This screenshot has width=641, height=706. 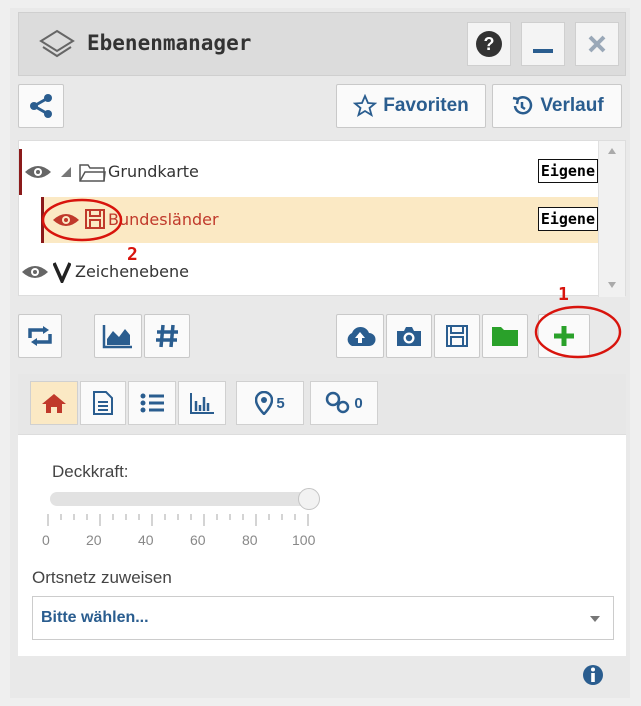 What do you see at coordinates (572, 105) in the screenshot?
I see `history-label: Verlauf` at bounding box center [572, 105].